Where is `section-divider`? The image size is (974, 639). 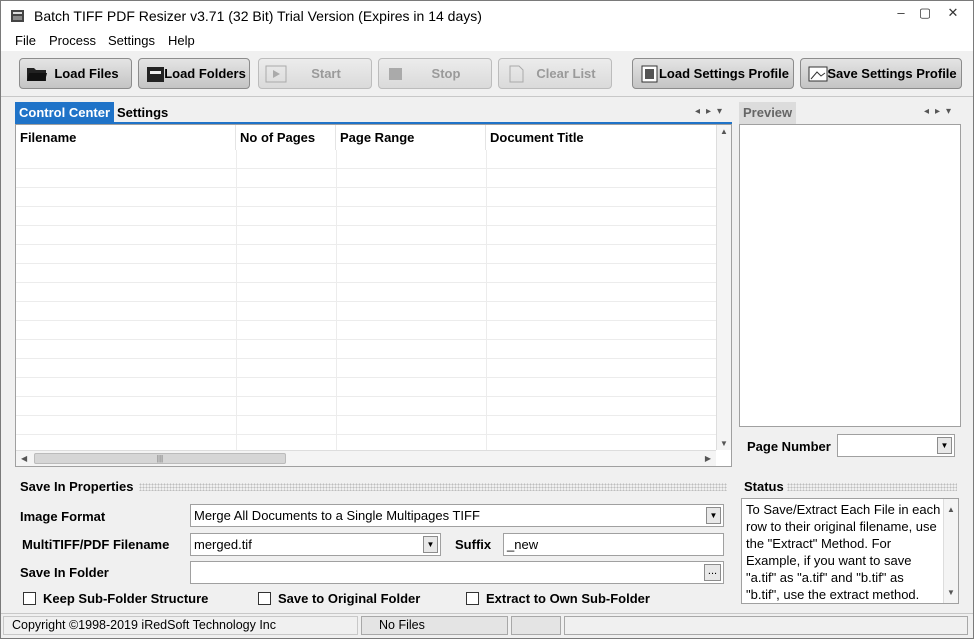 section-divider is located at coordinates (433, 487).